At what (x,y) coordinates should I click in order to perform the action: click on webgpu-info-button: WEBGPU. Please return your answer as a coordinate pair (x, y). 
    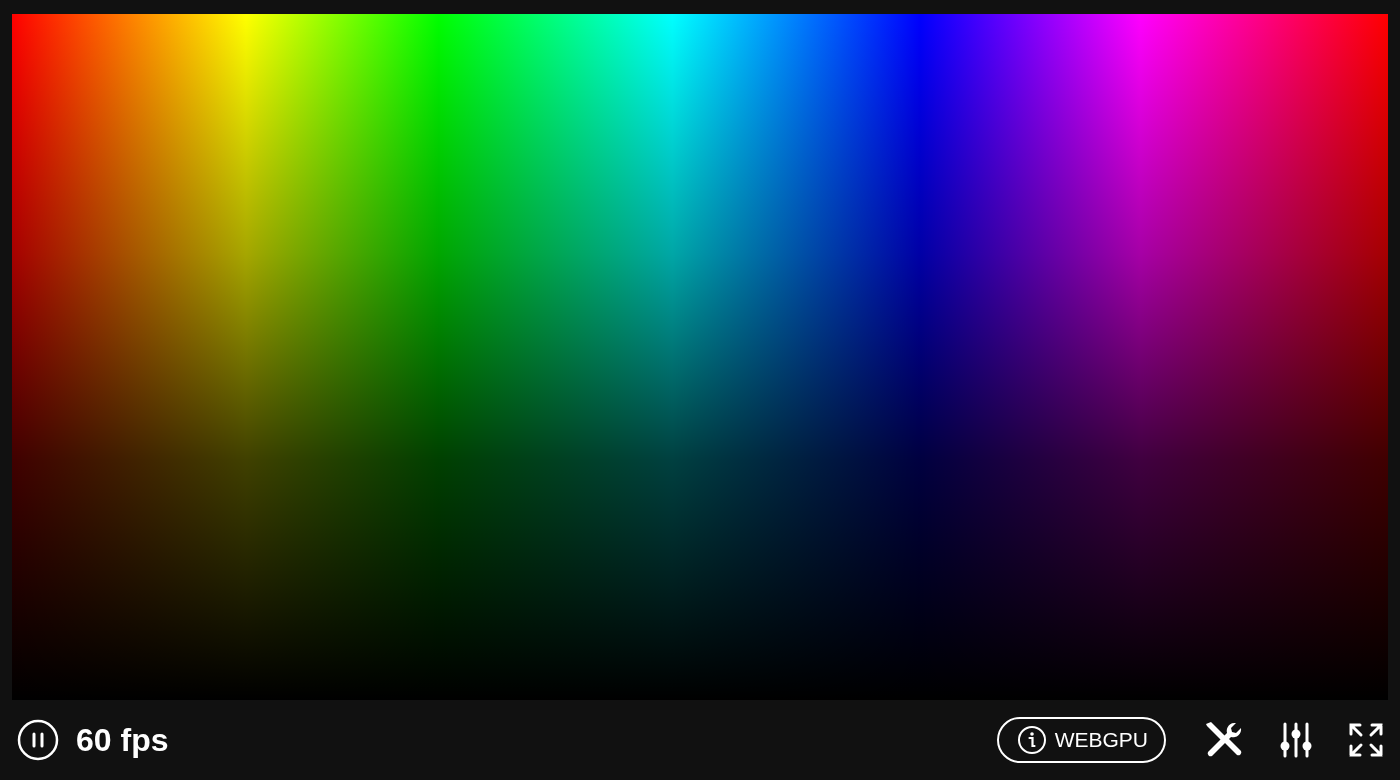
    Looking at the image, I should click on (1081, 740).